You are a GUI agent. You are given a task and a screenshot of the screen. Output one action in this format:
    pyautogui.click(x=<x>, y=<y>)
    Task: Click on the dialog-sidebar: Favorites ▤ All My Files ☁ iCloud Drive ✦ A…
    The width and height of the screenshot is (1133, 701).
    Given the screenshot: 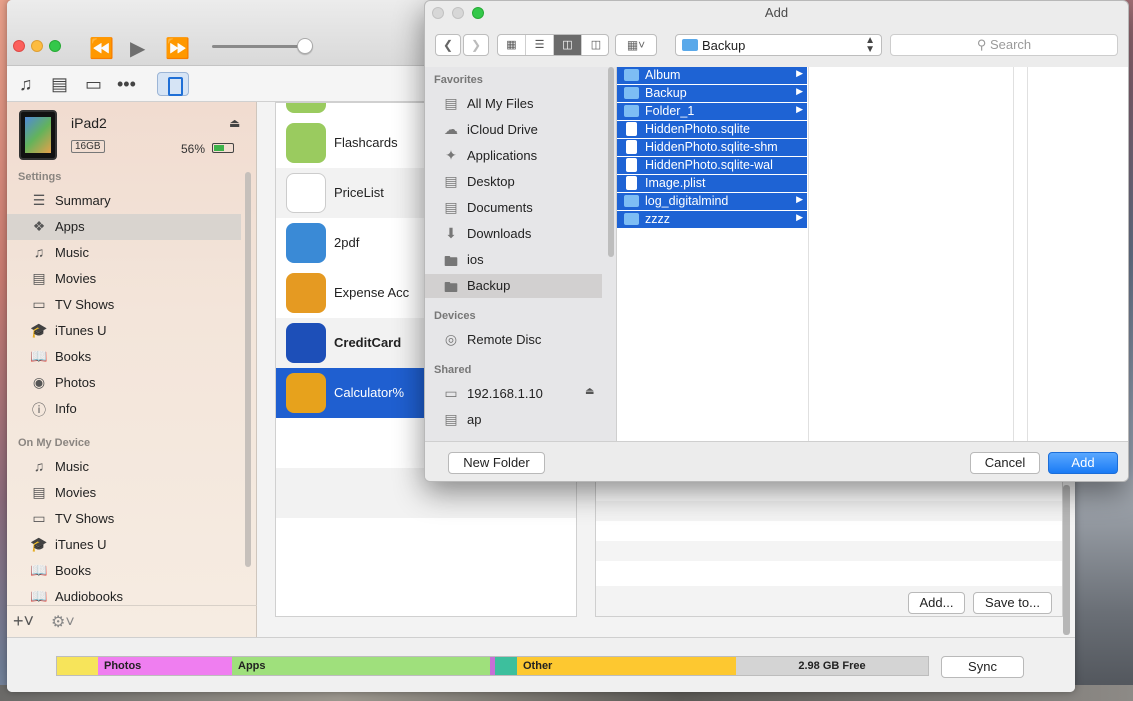 What is the action you would take?
    pyautogui.click(x=521, y=254)
    